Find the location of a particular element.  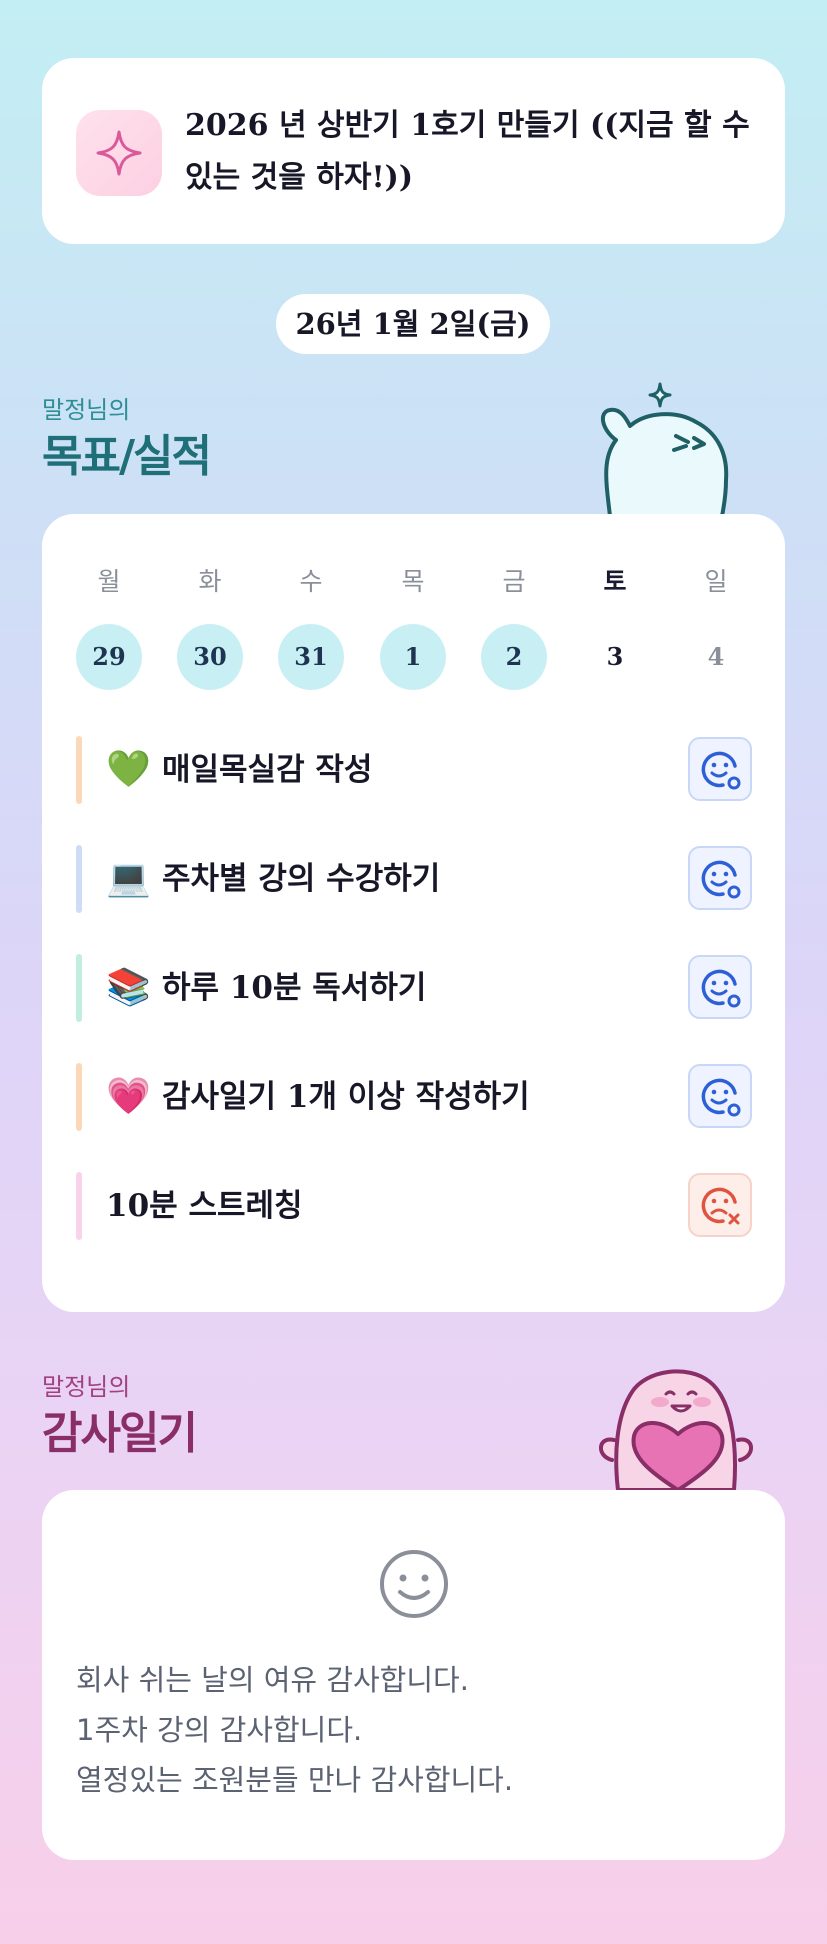

weekday-label: 일 is located at coordinates (716, 581).